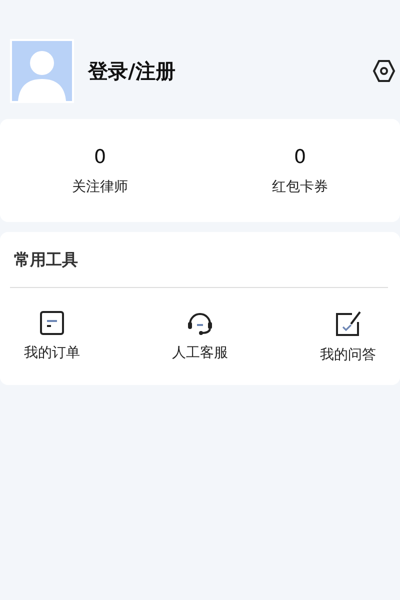 This screenshot has width=400, height=600. What do you see at coordinates (46, 260) in the screenshot?
I see `section-title: 常用工具` at bounding box center [46, 260].